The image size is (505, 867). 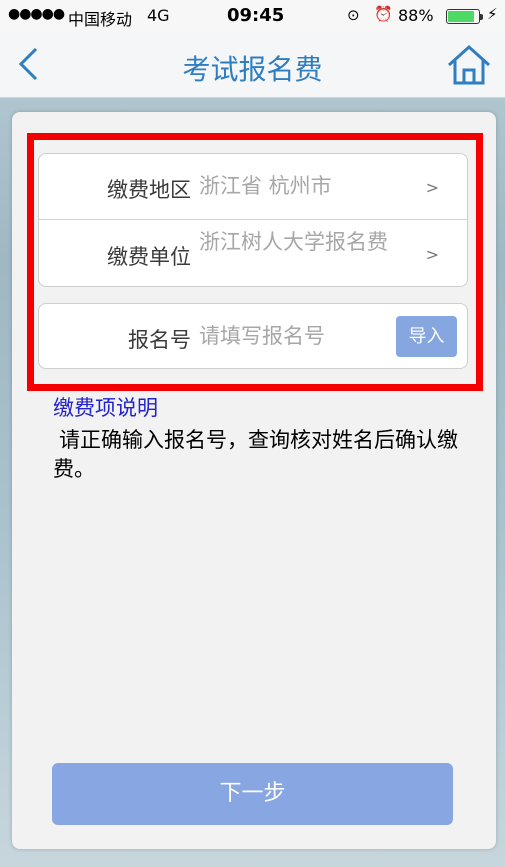 I want to click on alarm-icon: ⏰, so click(x=383, y=14).